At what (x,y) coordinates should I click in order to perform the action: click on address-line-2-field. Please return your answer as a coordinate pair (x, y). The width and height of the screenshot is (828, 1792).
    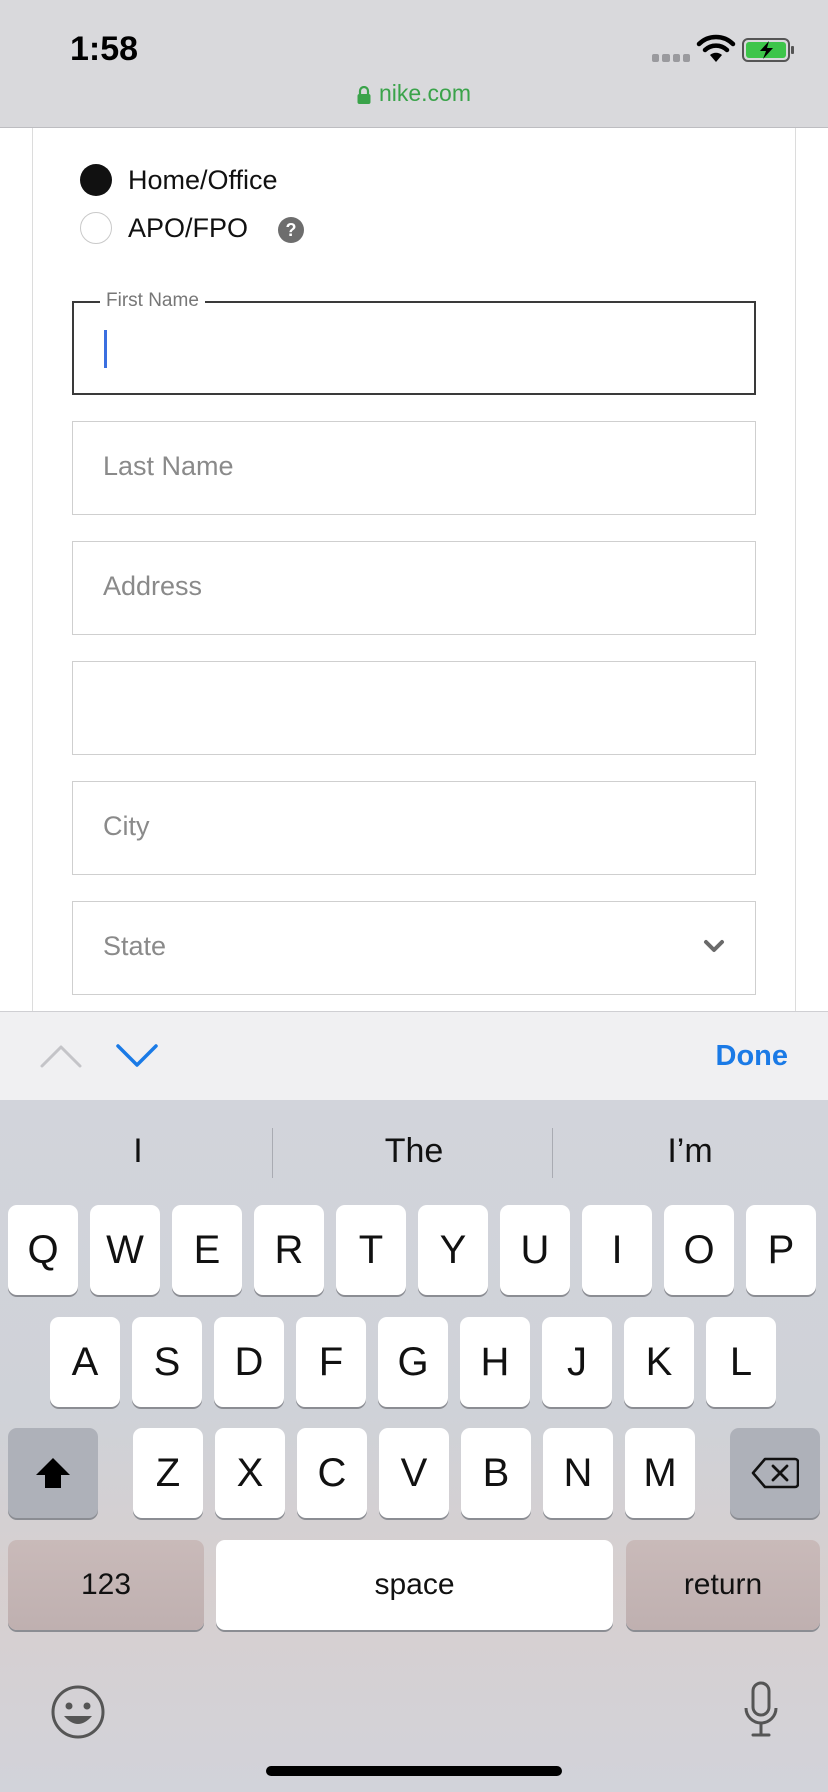
    Looking at the image, I should click on (414, 708).